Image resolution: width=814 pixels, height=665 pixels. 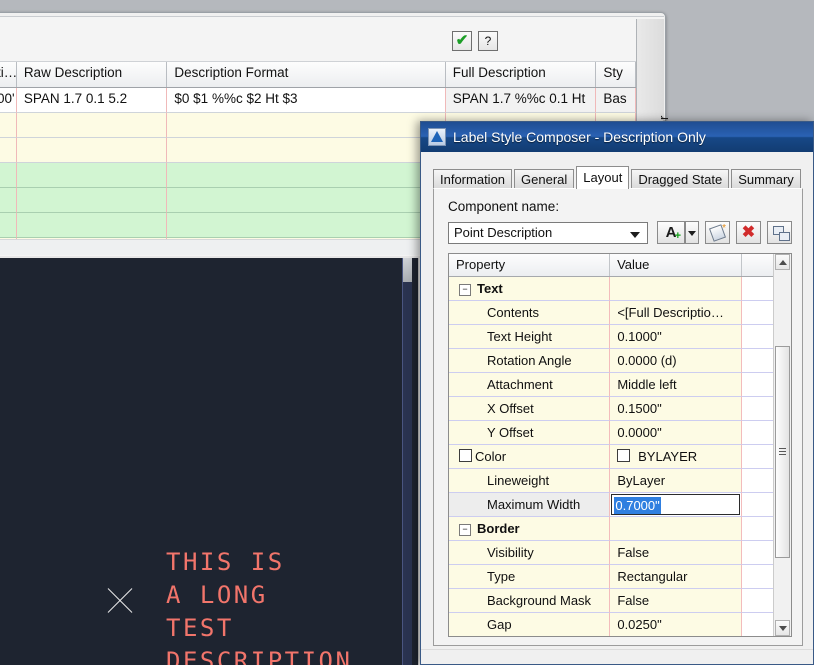 I want to click on grid-col-style: Sty, so click(x=616, y=74).